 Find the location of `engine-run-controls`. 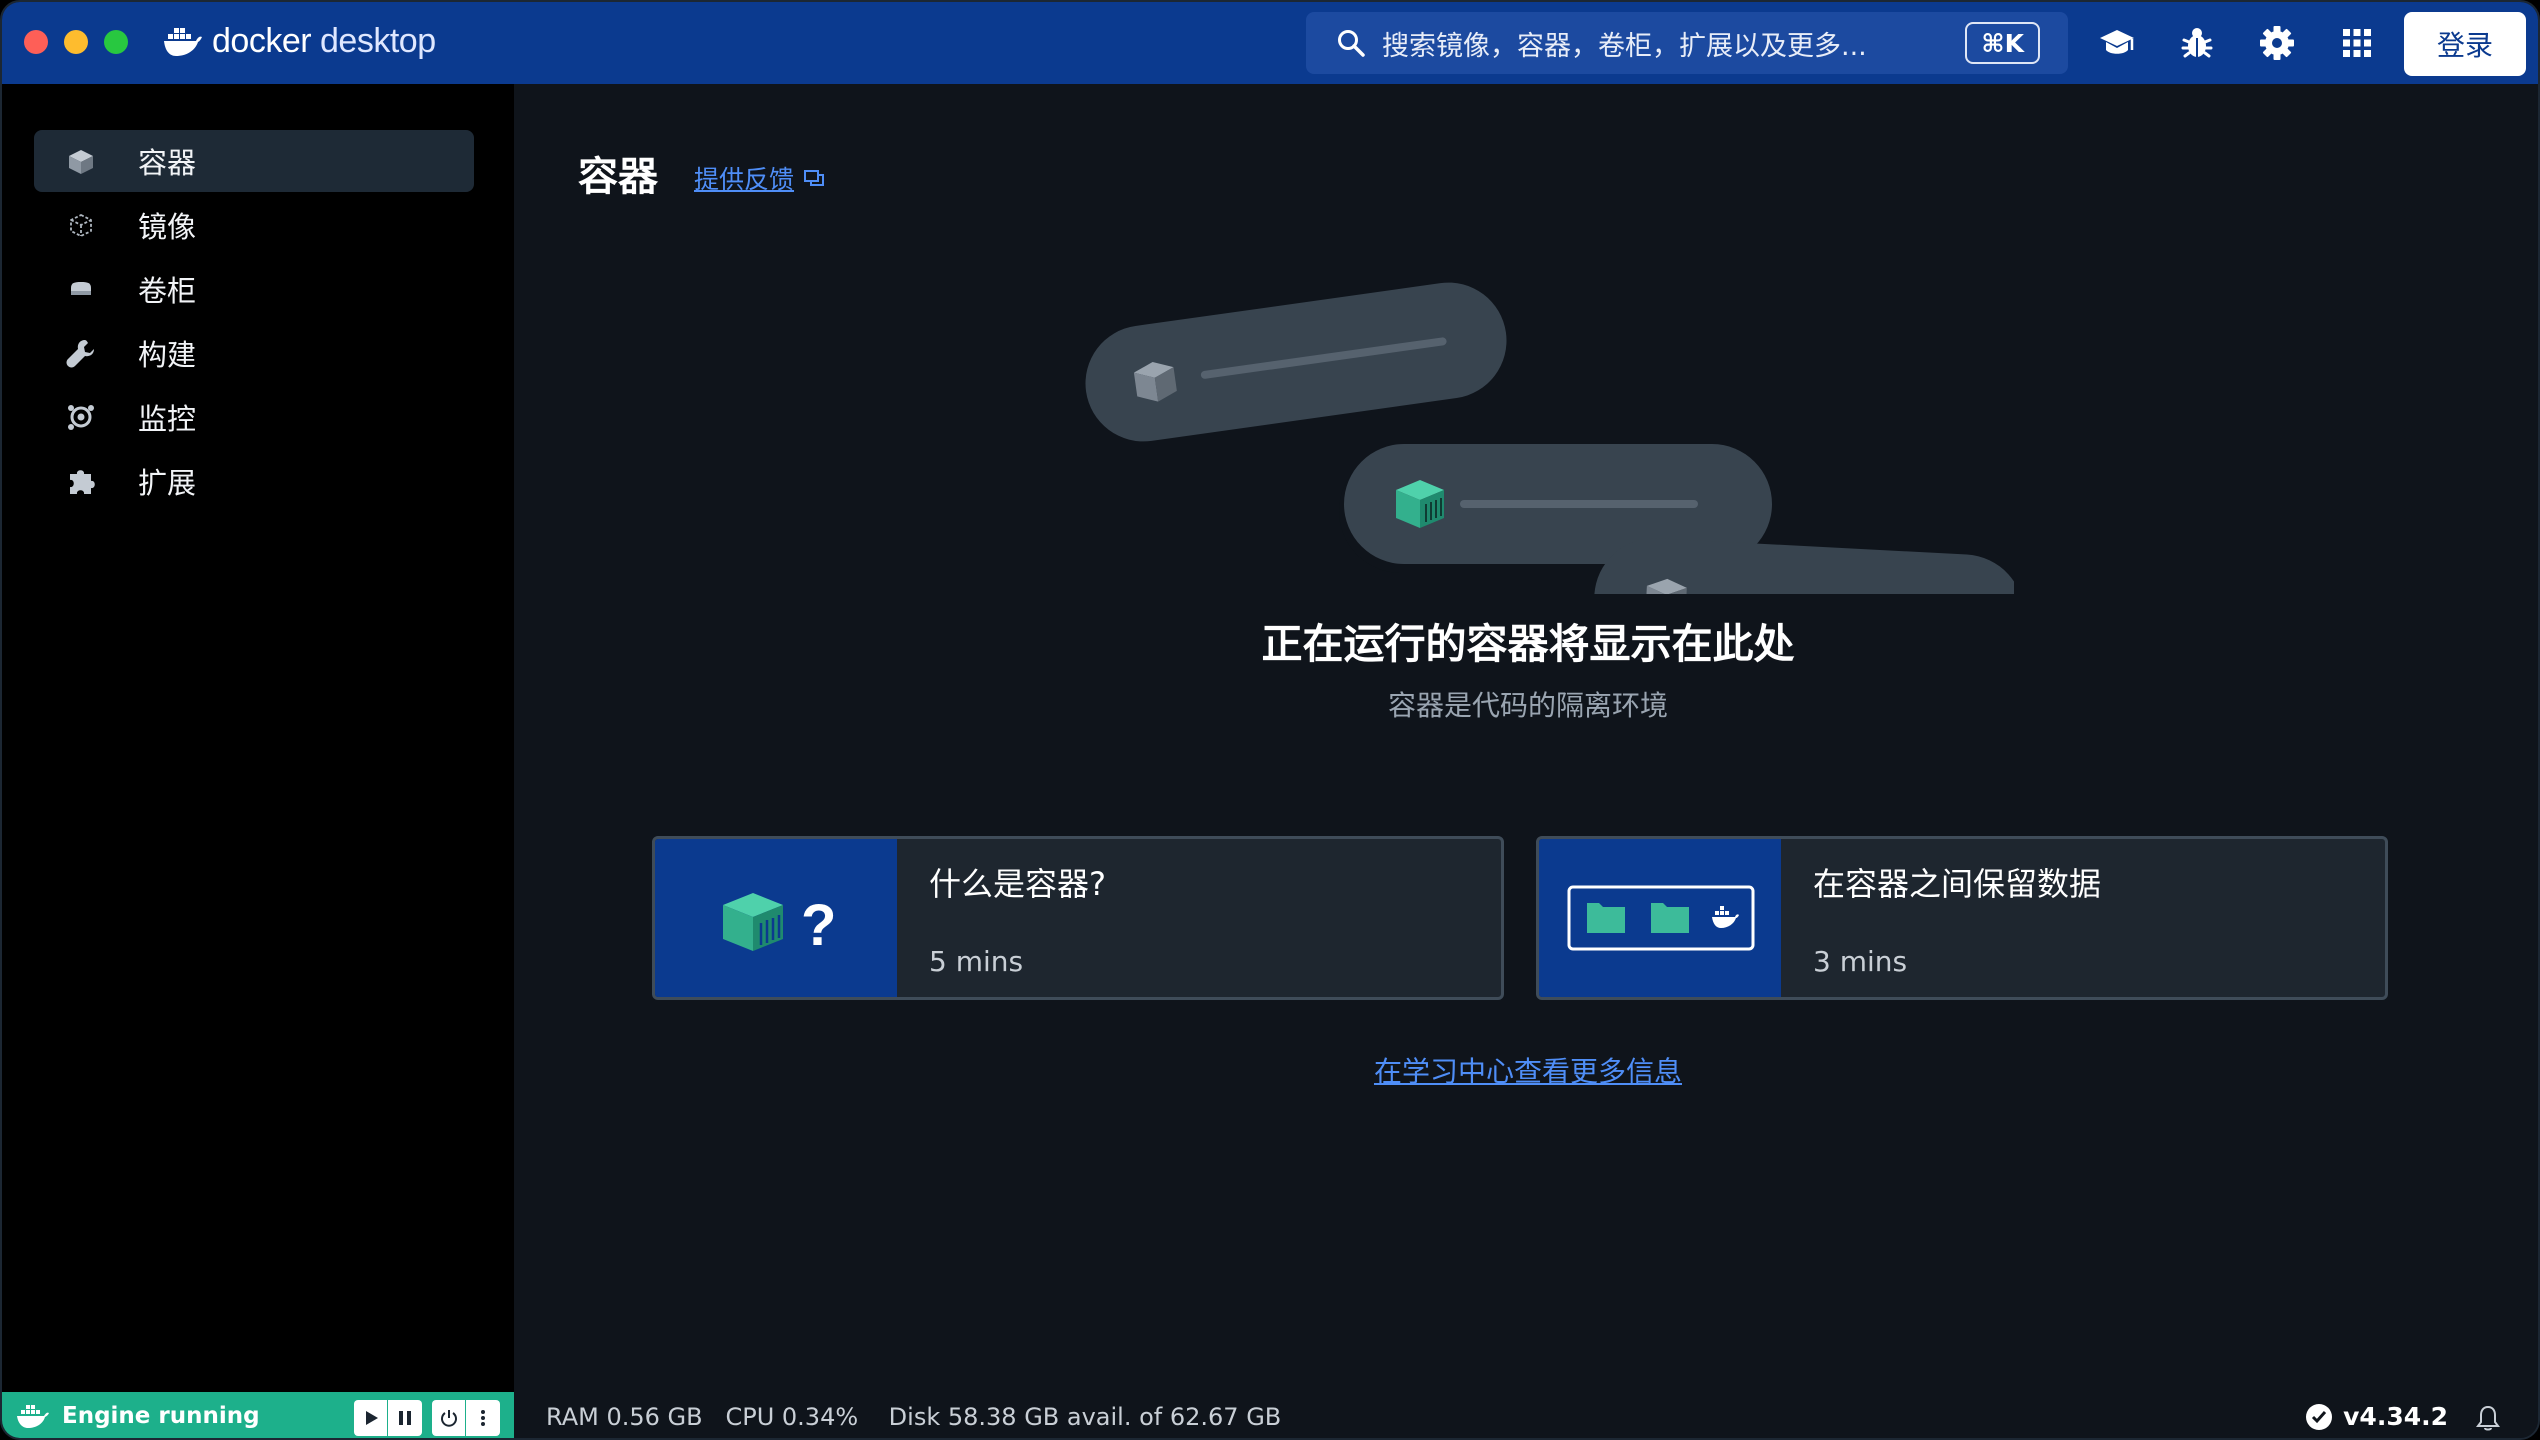

engine-run-controls is located at coordinates (388, 1418).